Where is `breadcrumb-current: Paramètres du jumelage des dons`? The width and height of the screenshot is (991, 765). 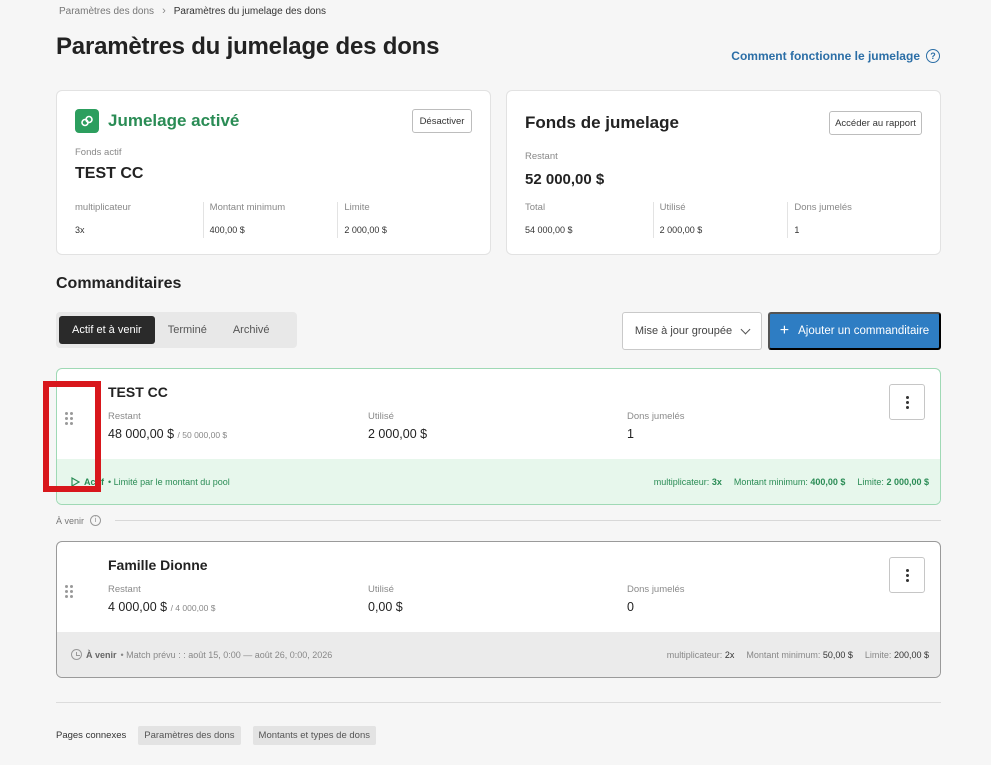
breadcrumb-current: Paramètres du jumelage des dons is located at coordinates (250, 11).